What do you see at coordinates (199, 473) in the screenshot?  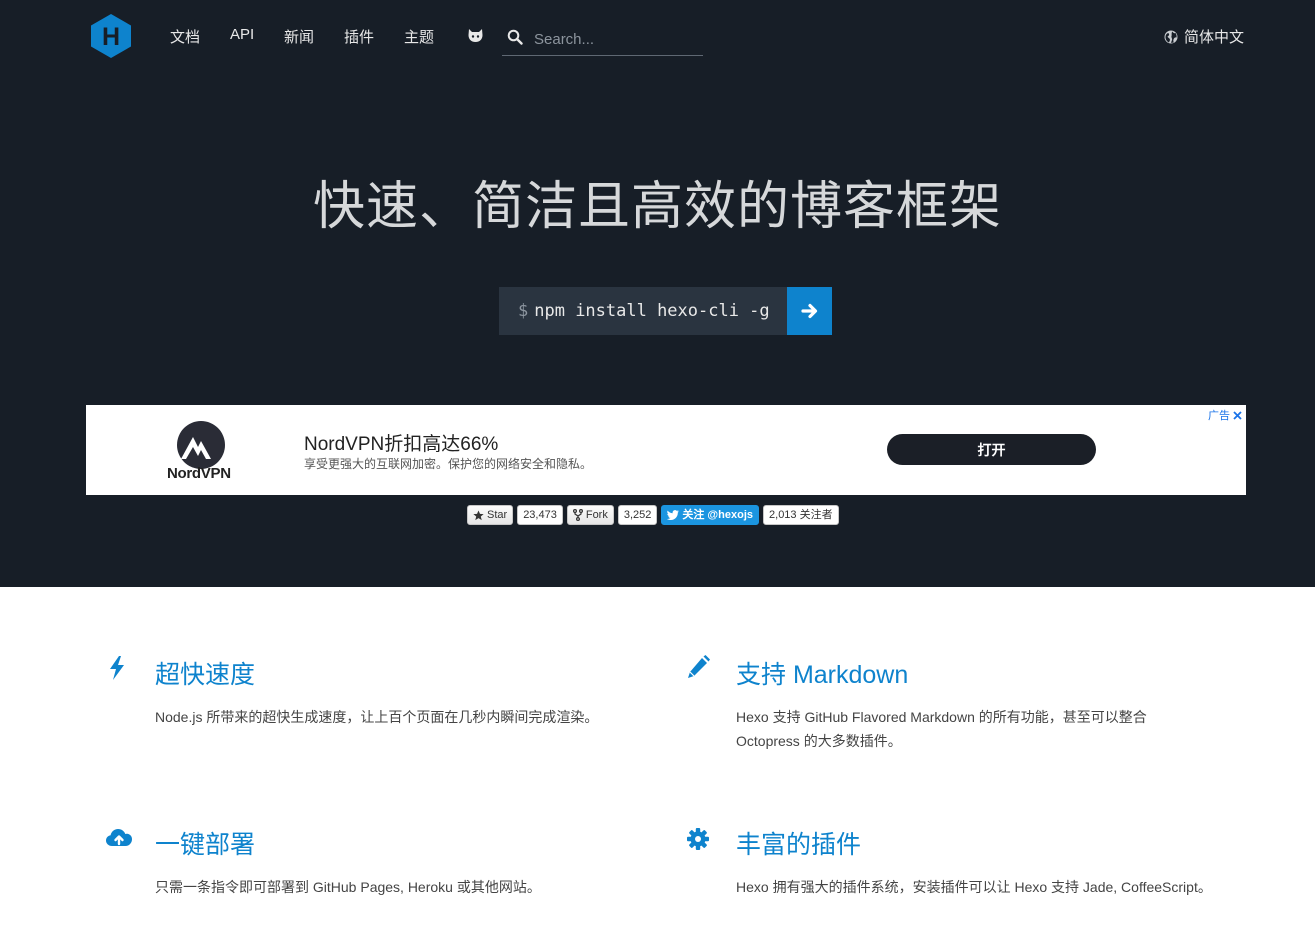 I see `ad-brand: NordVPN` at bounding box center [199, 473].